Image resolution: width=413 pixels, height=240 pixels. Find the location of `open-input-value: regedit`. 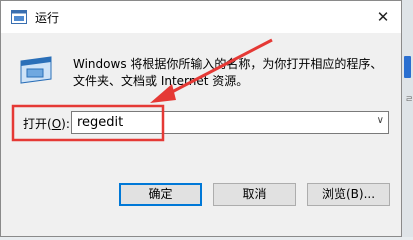

open-input-value: regedit is located at coordinates (100, 122).